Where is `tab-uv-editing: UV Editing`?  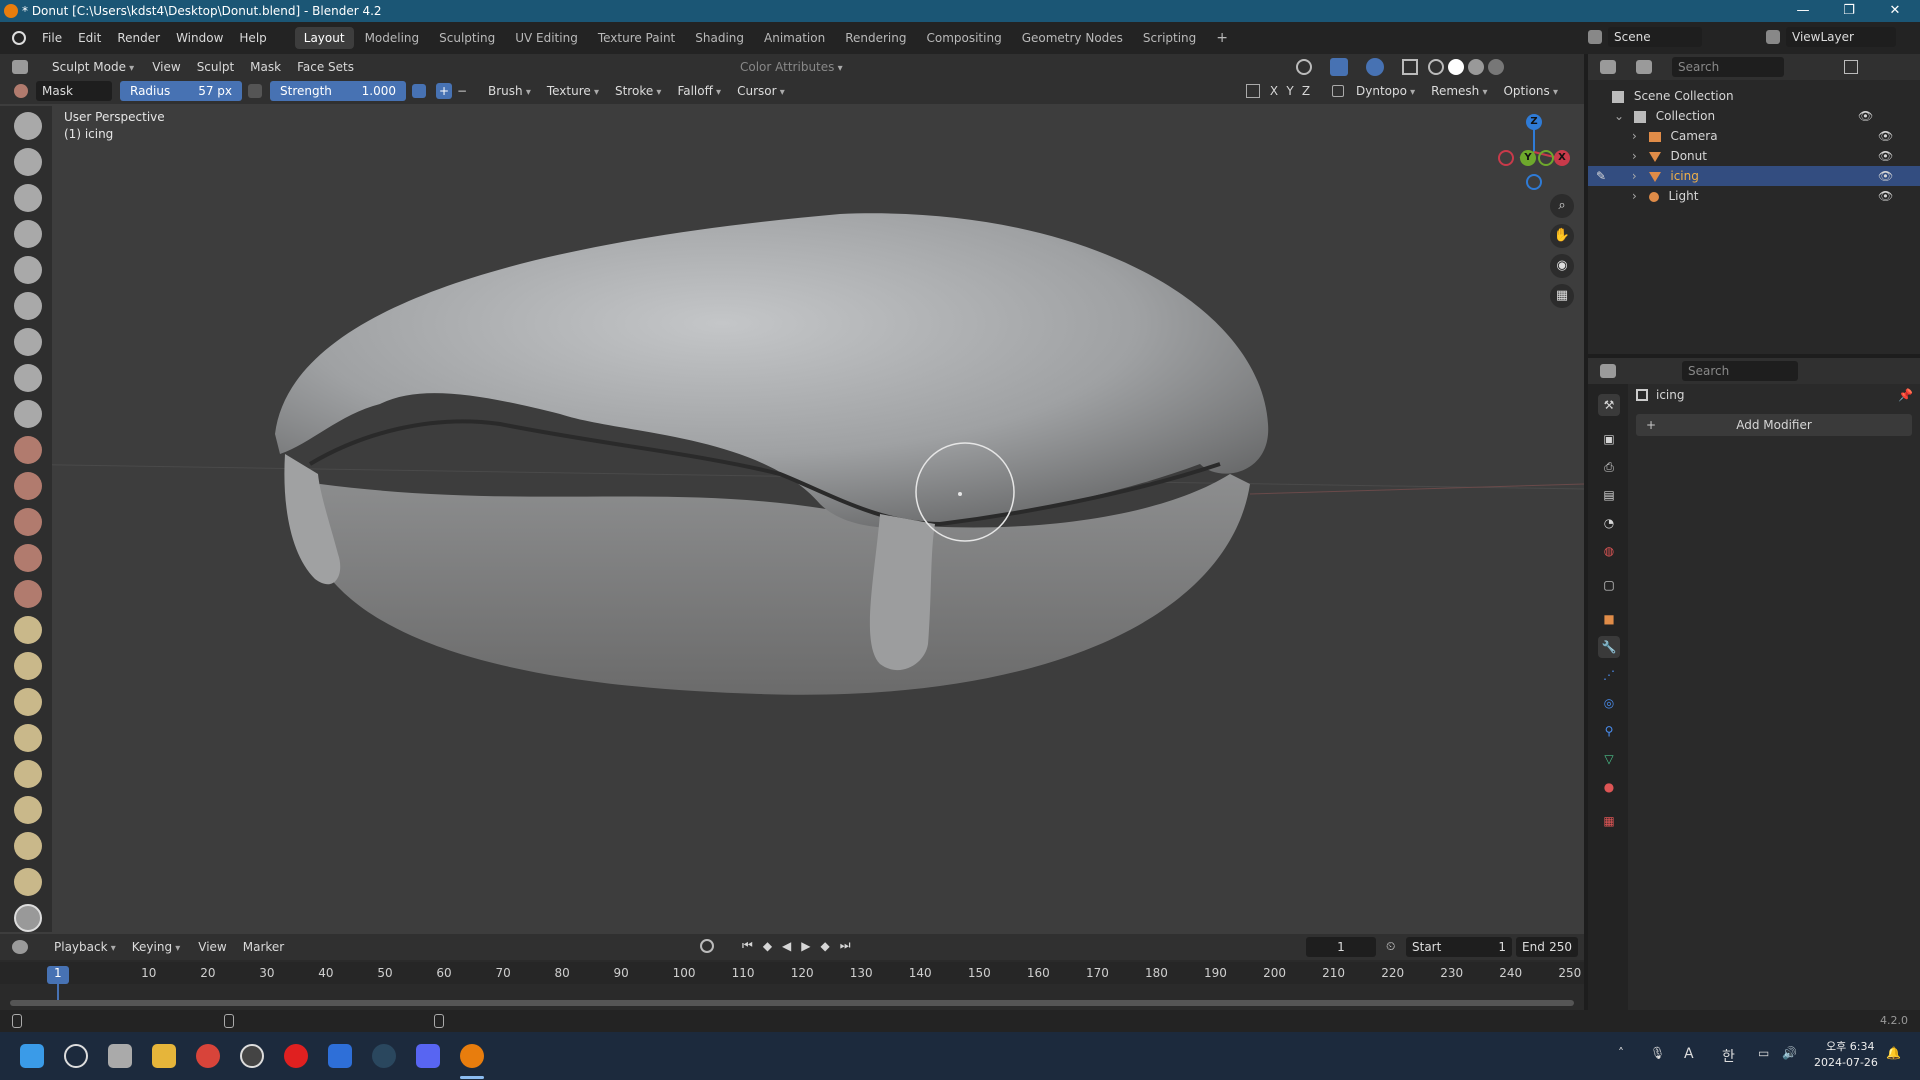 tab-uv-editing: UV Editing is located at coordinates (546, 38).